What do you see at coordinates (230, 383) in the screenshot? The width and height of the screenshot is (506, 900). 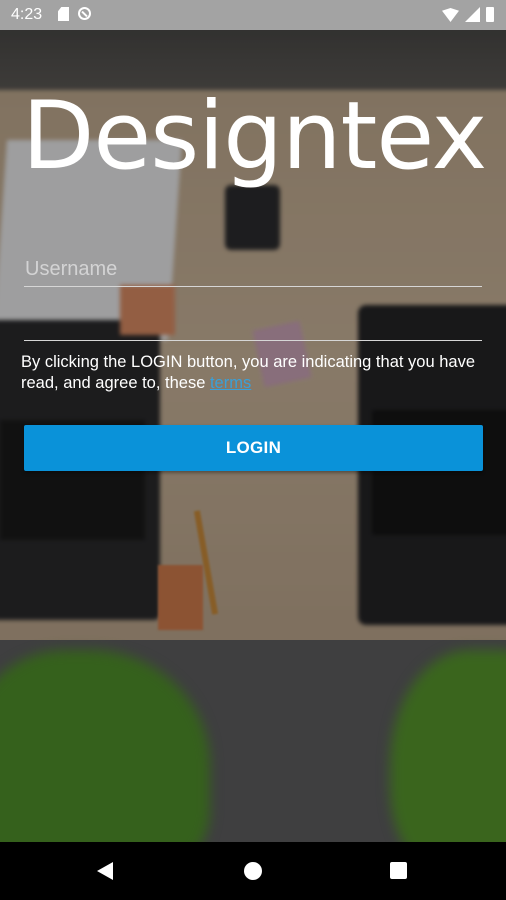 I see `terms-link: terms` at bounding box center [230, 383].